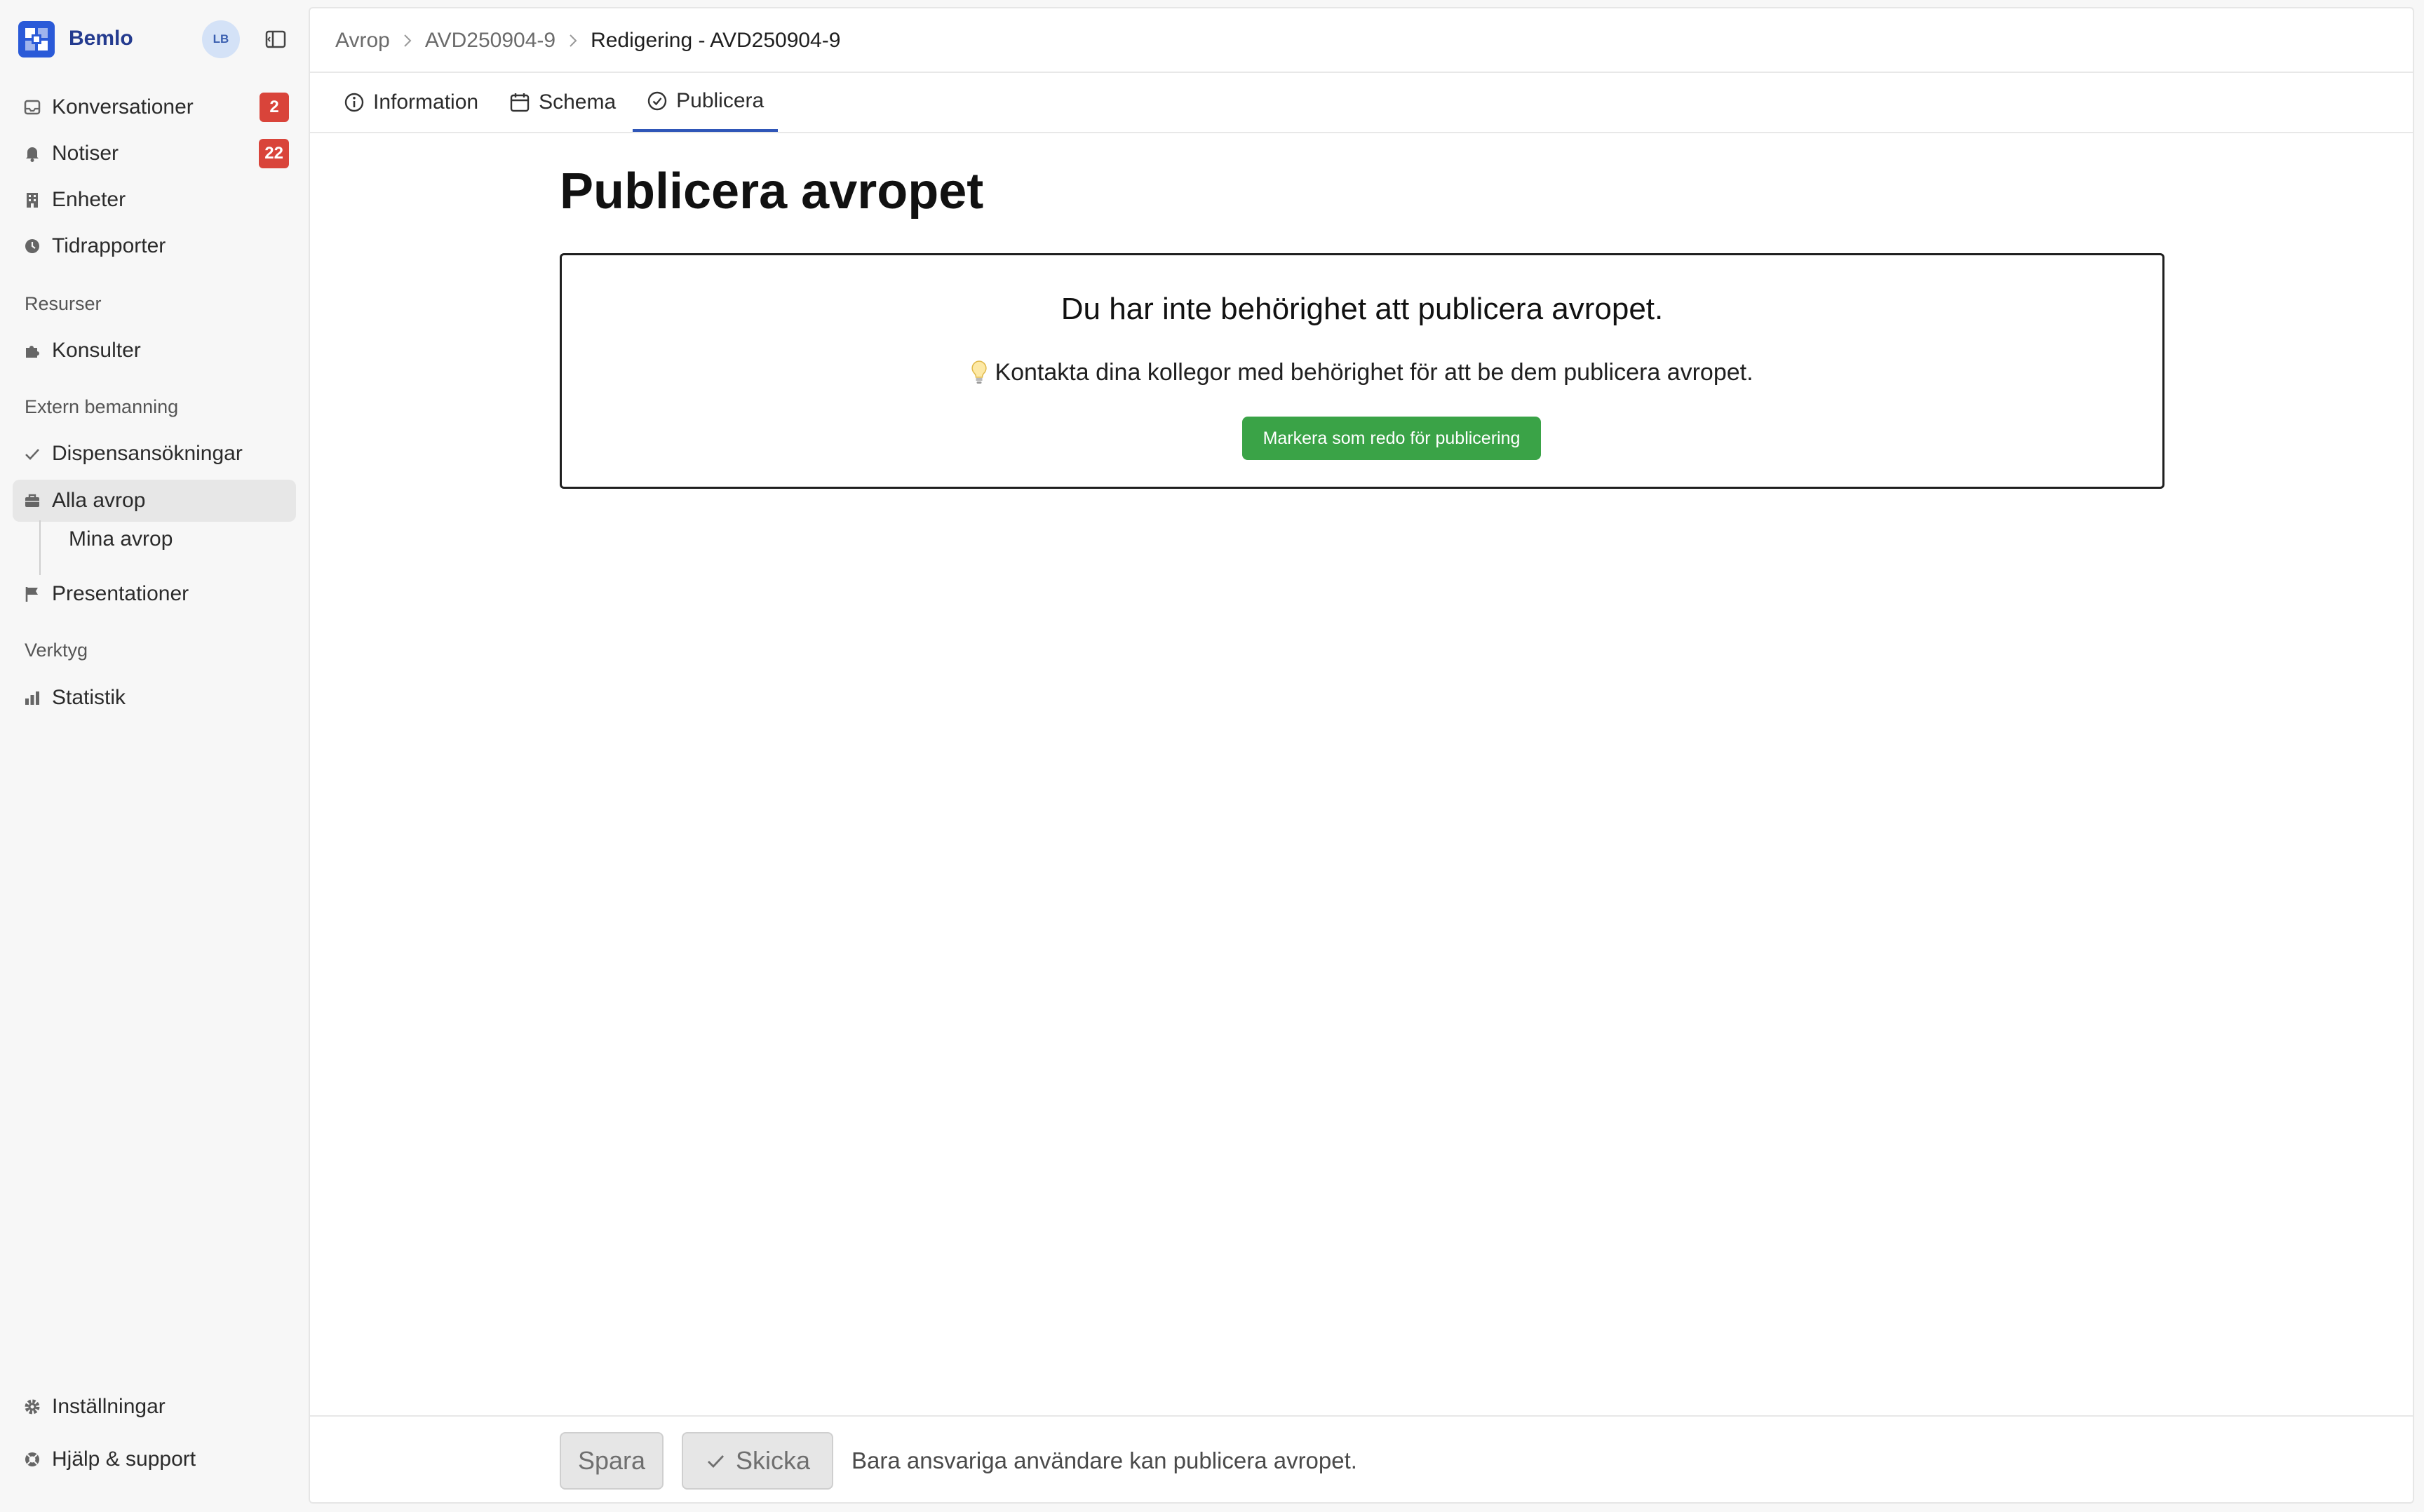 Image resolution: width=2424 pixels, height=1512 pixels. I want to click on tab-schema: Schema, so click(569, 102).